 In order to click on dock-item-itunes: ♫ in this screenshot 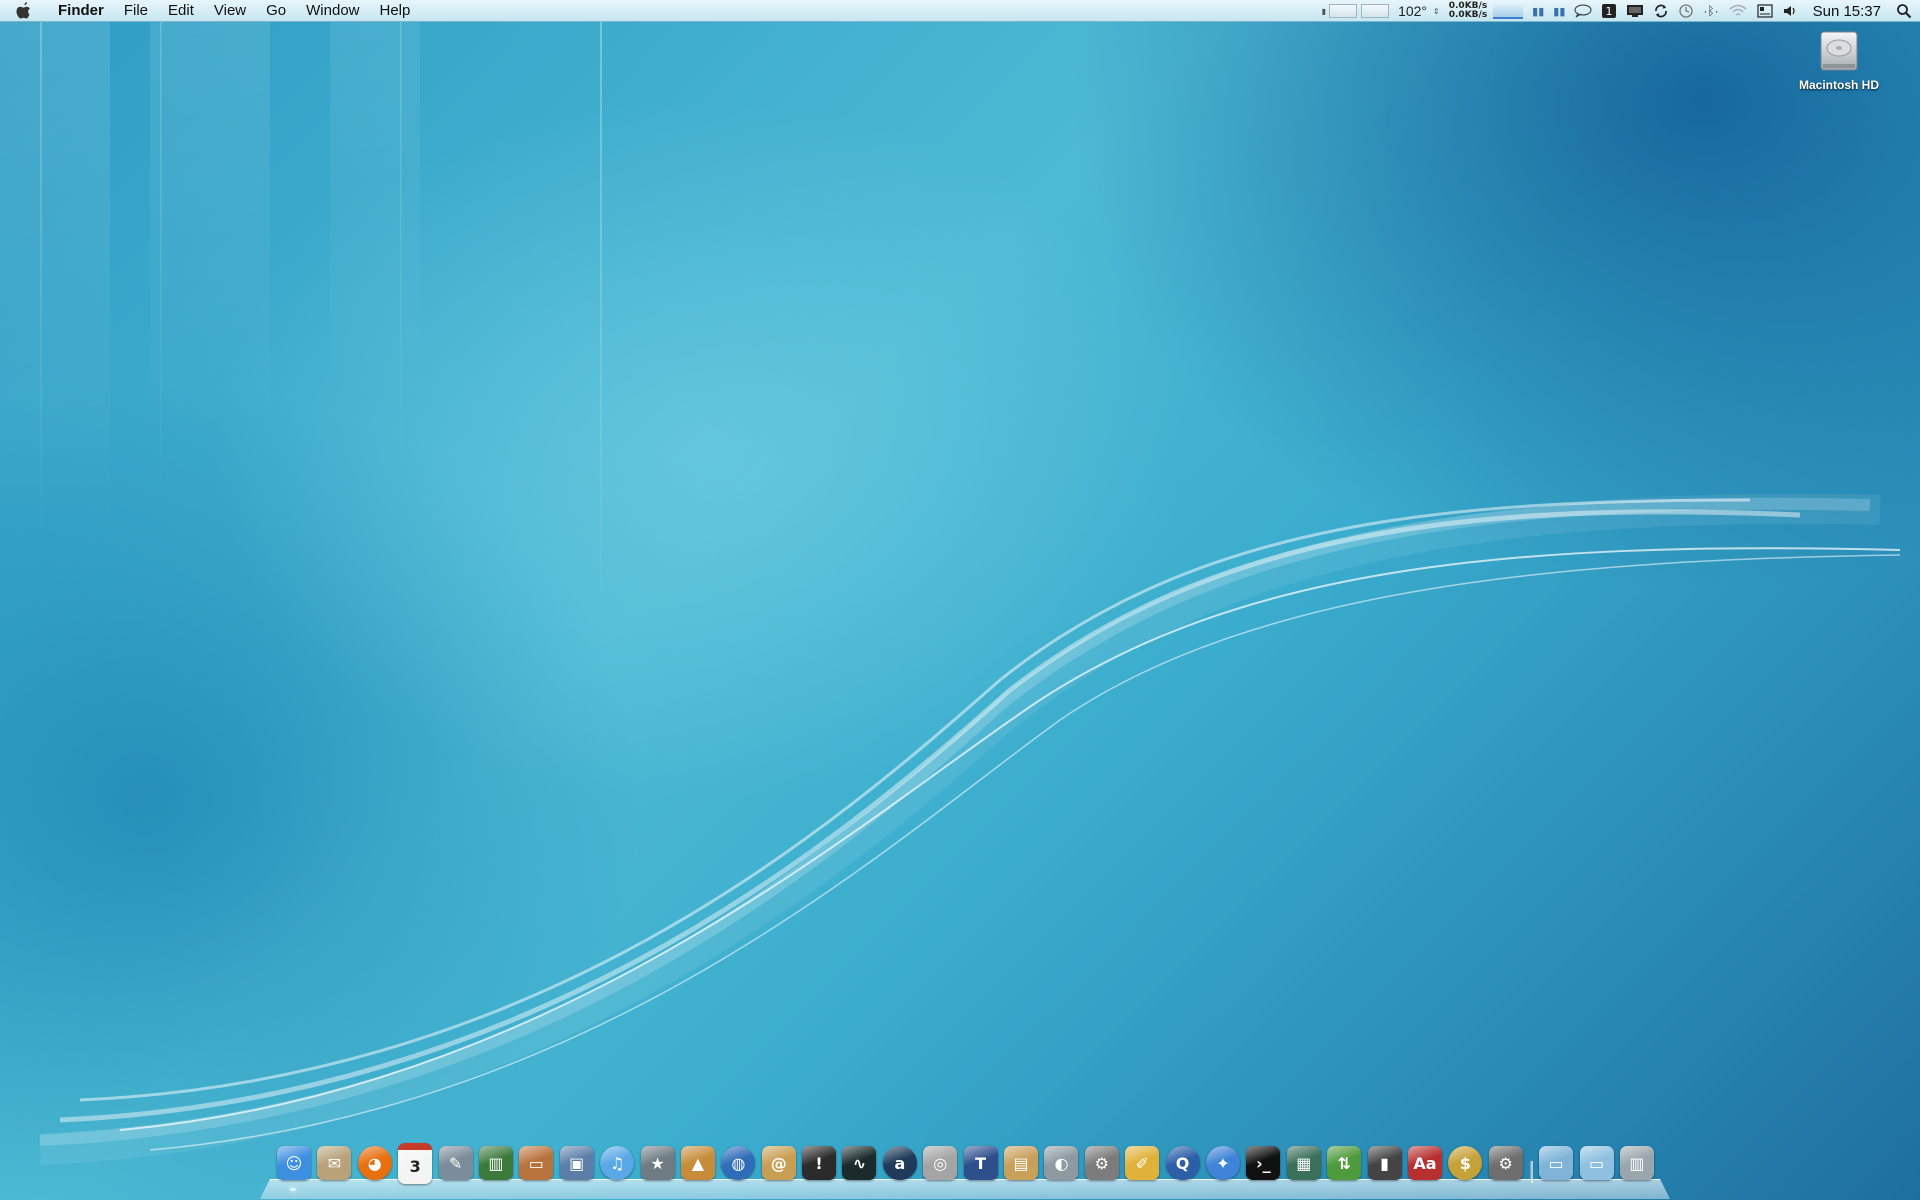, I will do `click(617, 1163)`.